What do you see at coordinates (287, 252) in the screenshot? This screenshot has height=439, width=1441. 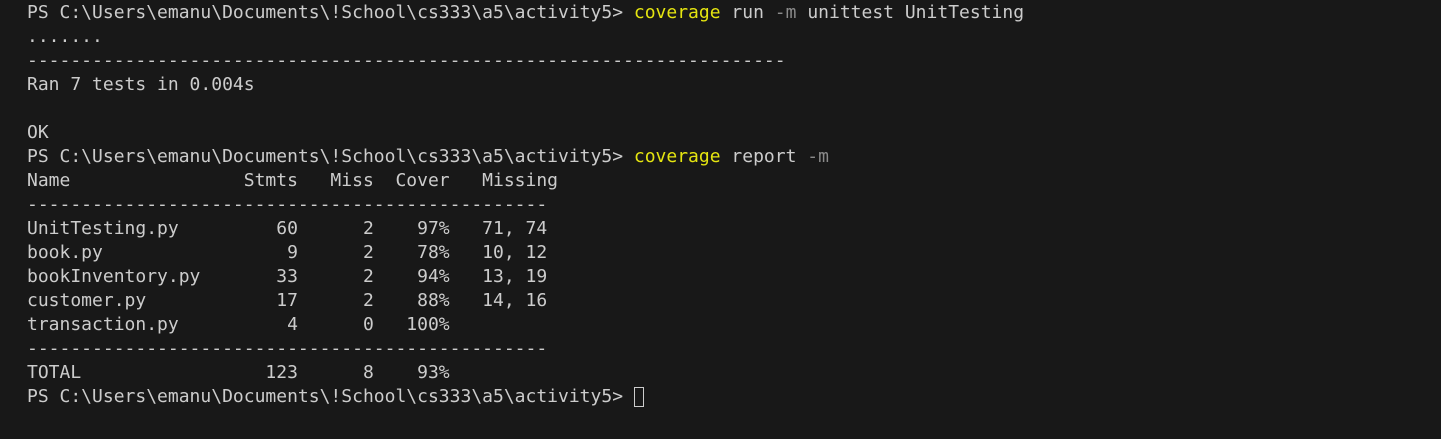 I see `report-row: book.py 9 2 78% 10, 12` at bounding box center [287, 252].